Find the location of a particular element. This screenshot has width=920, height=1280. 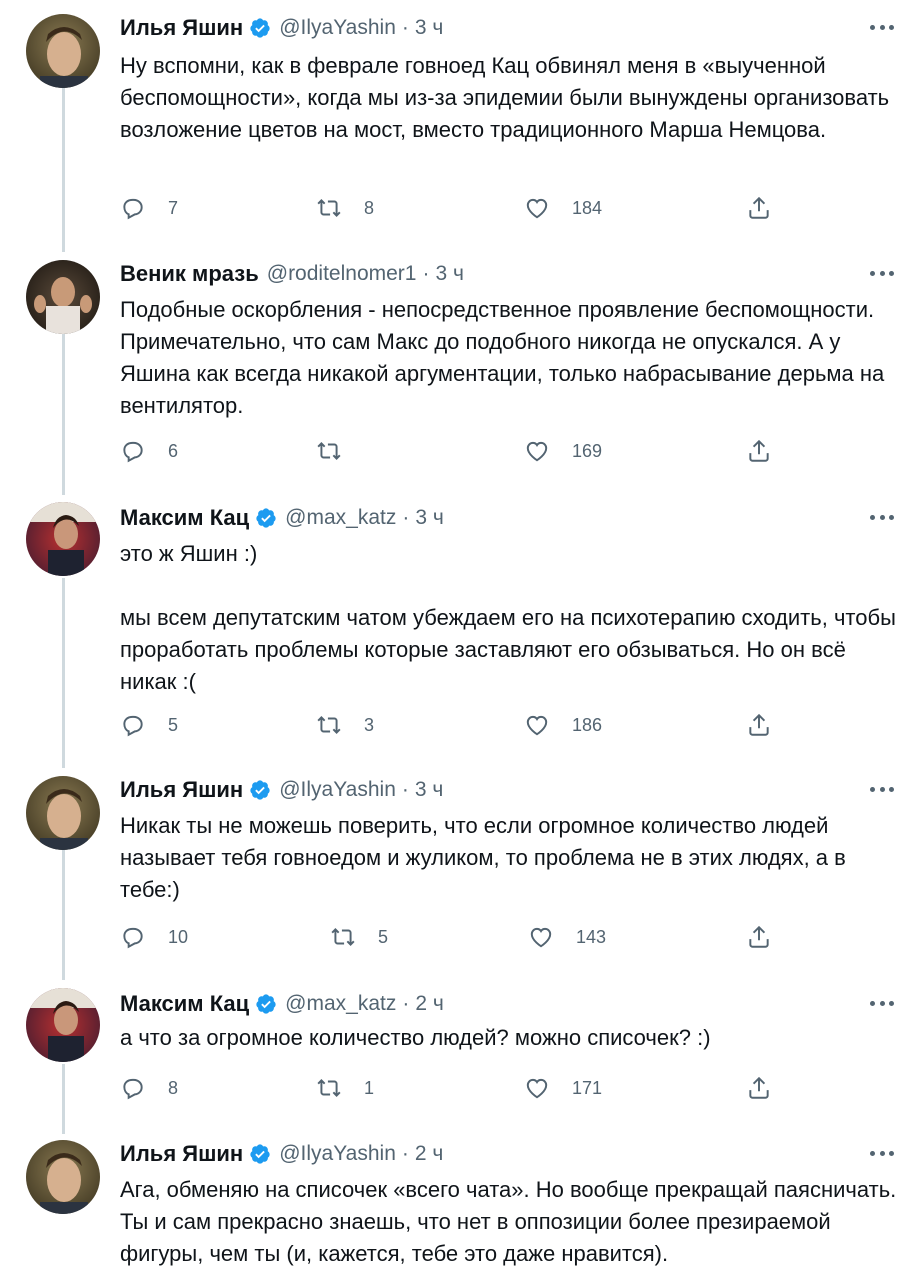

retweet-count: 5 is located at coordinates (383, 936).